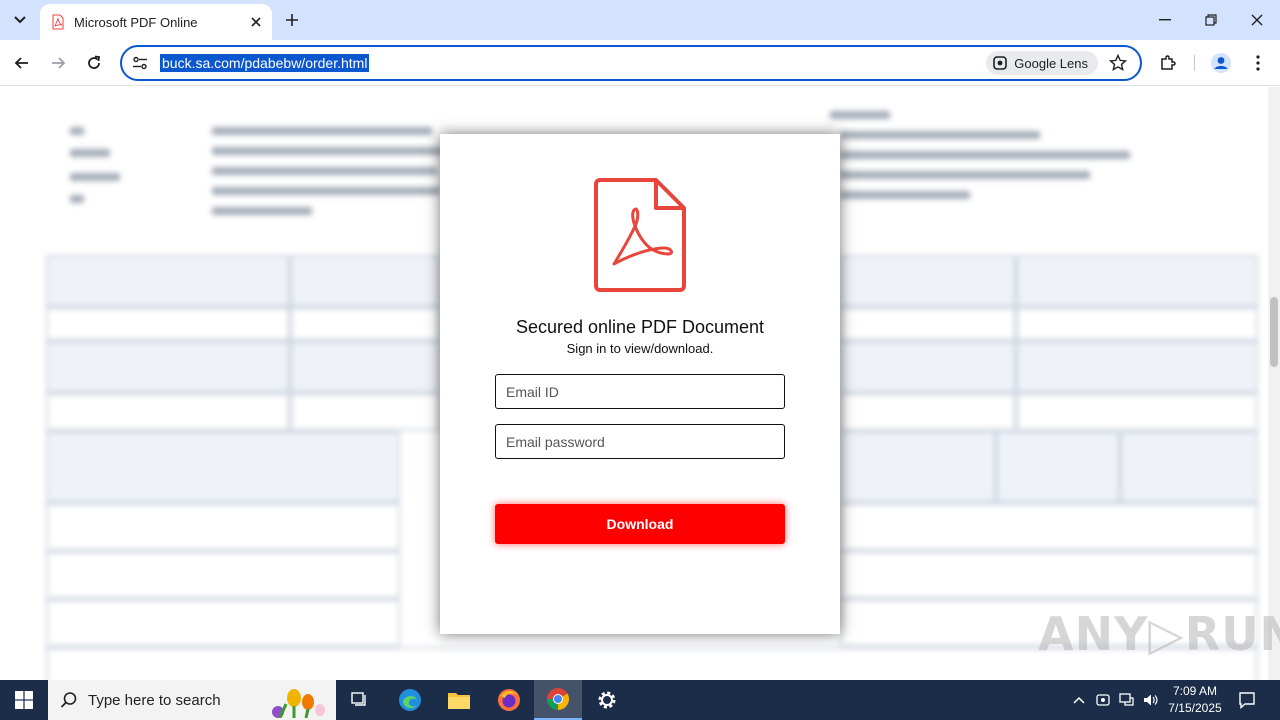  I want to click on chevron-up-icon, so click(1079, 700).